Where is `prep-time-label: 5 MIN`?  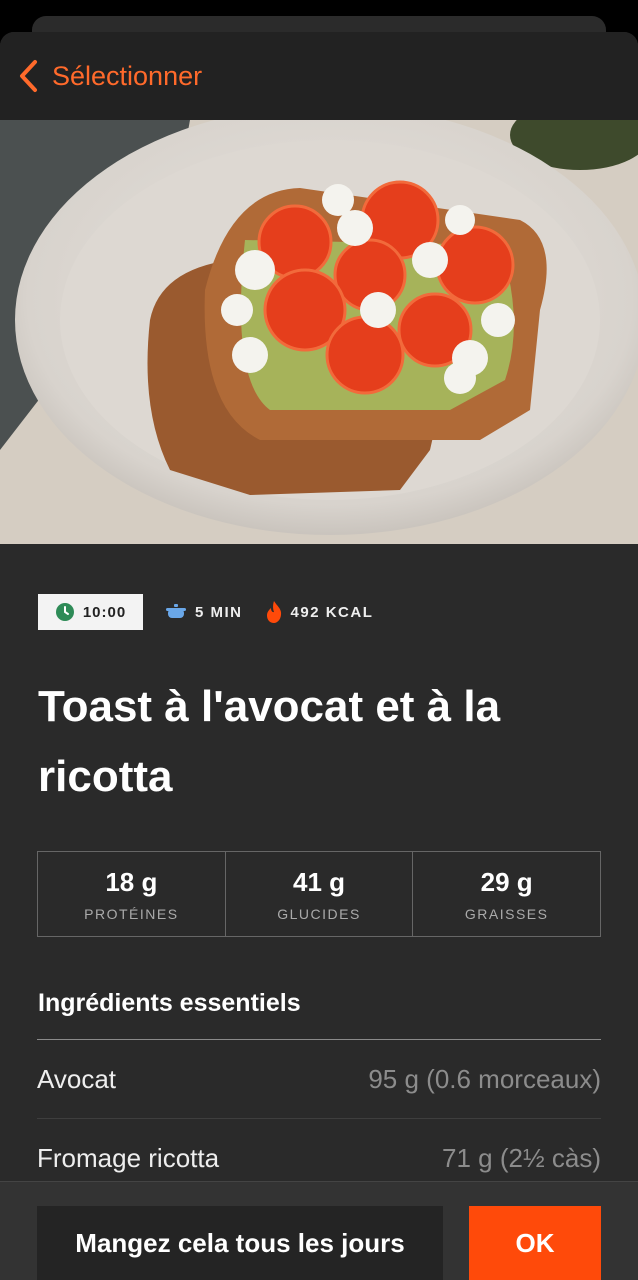 prep-time-label: 5 MIN is located at coordinates (219, 612).